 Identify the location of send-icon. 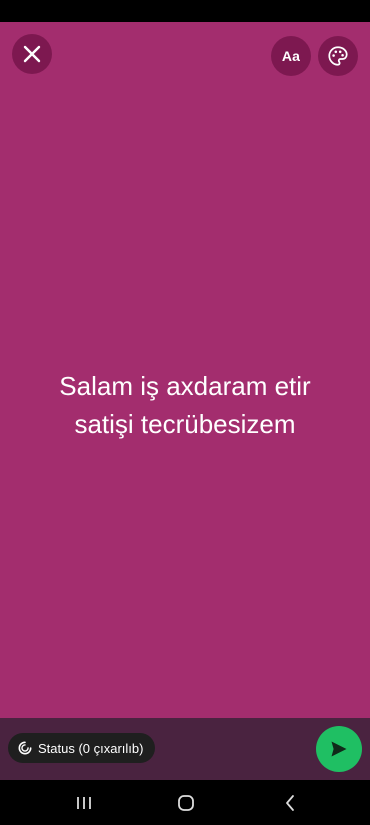
(339, 749).